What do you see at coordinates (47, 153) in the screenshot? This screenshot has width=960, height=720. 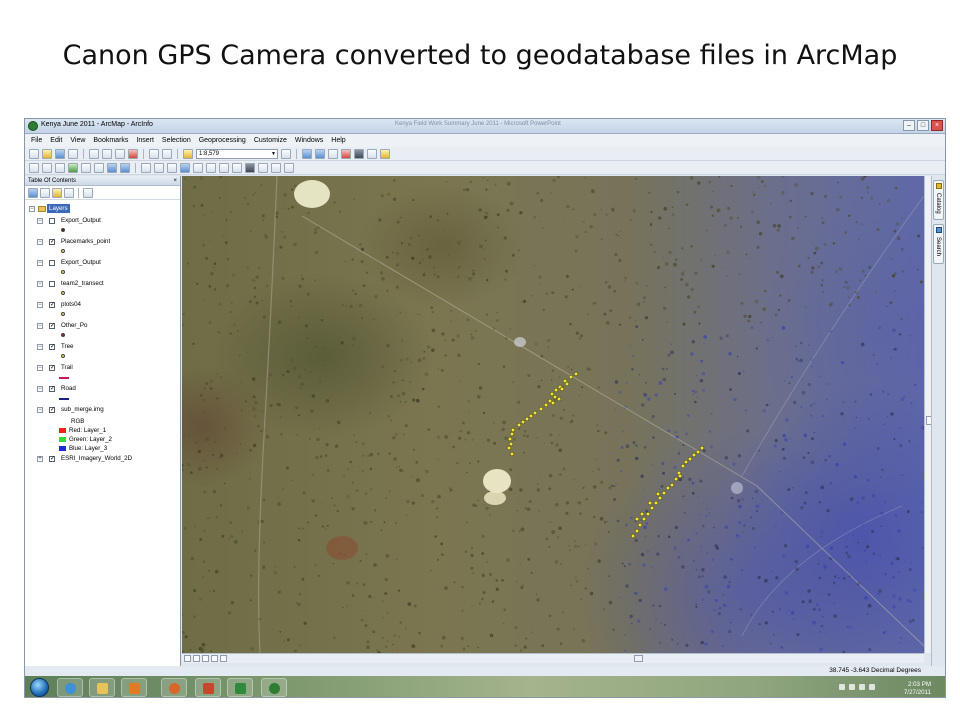 I see `open-folder-icon` at bounding box center [47, 153].